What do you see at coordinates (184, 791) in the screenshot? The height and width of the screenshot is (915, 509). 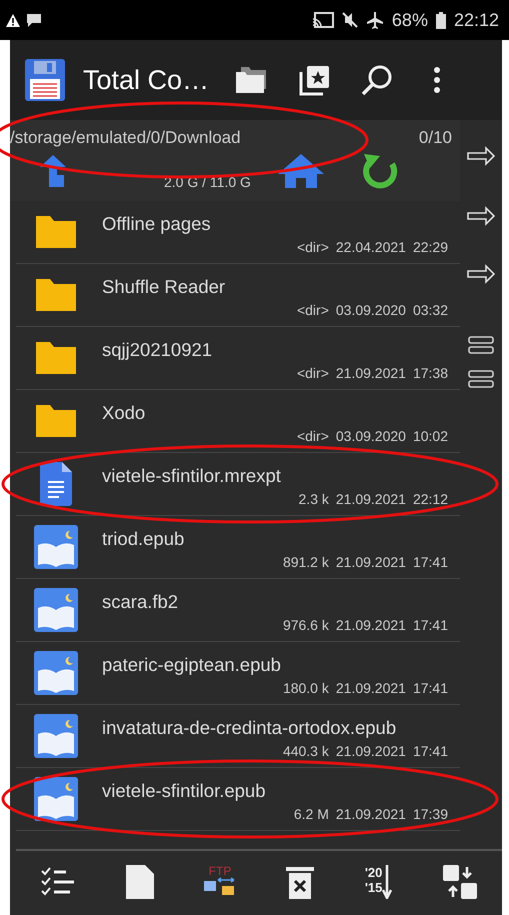 I see `file-name: vietele-sfintilor.epub` at bounding box center [184, 791].